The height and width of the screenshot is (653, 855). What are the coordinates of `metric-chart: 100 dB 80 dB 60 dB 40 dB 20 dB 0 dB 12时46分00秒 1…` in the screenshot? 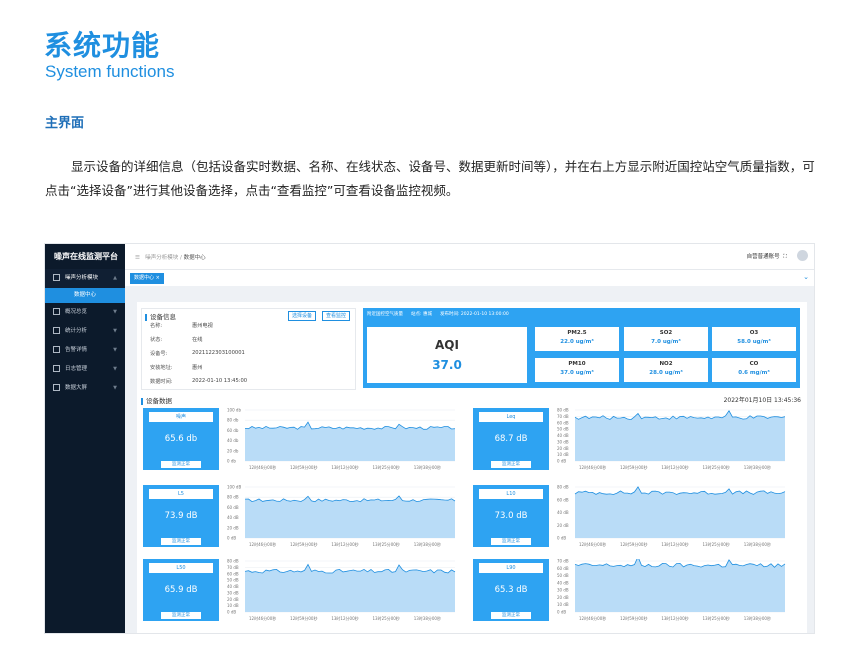 It's located at (341, 516).